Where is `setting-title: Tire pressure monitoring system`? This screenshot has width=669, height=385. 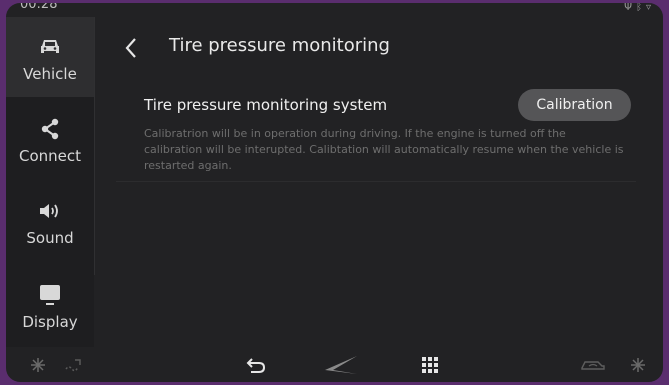
setting-title: Tire pressure monitoring system is located at coordinates (266, 105).